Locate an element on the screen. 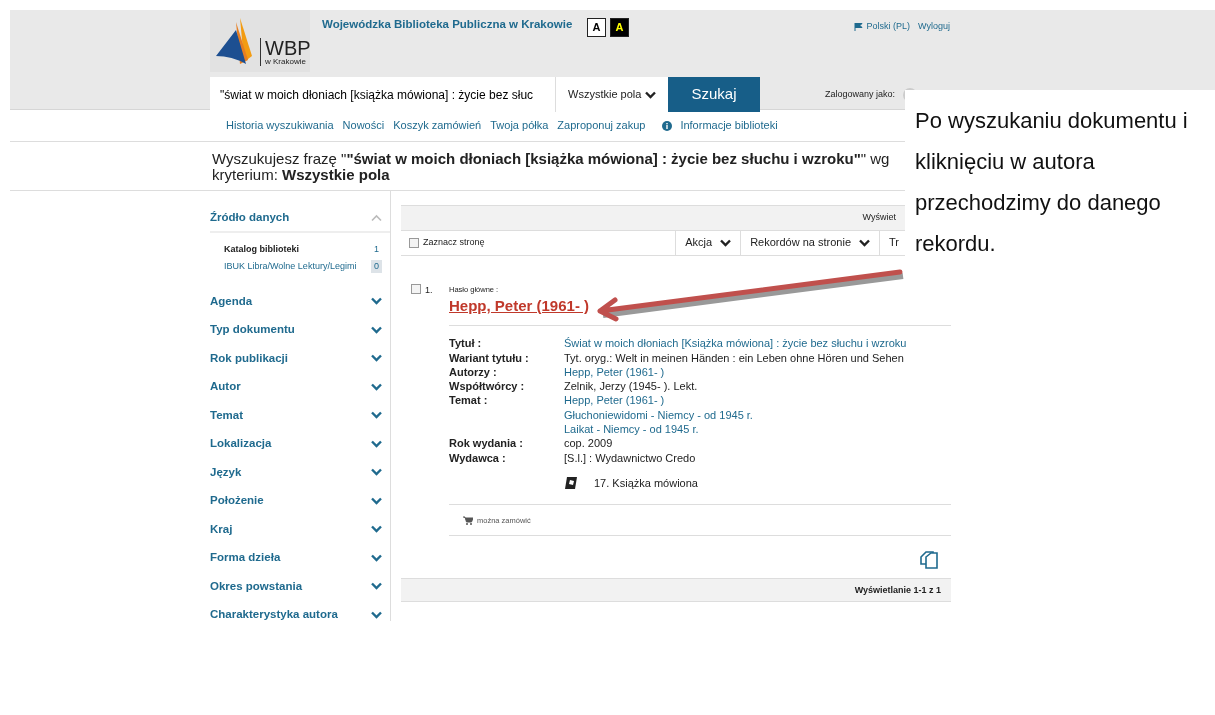  facet-option: IBUK Libra/Wolne Lektury/Legimi is located at coordinates (290, 266).